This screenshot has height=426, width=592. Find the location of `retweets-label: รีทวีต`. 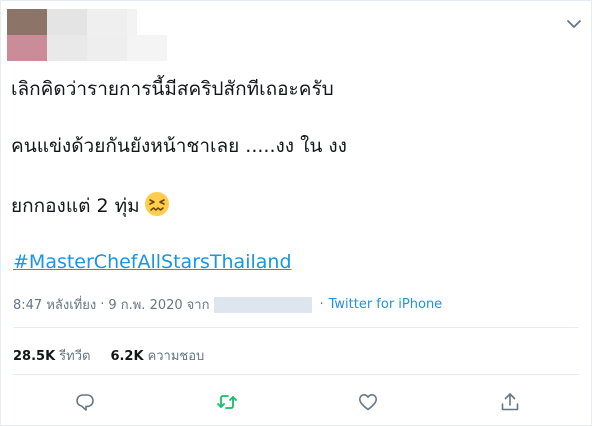

retweets-label: รีทวีต is located at coordinates (75, 356).